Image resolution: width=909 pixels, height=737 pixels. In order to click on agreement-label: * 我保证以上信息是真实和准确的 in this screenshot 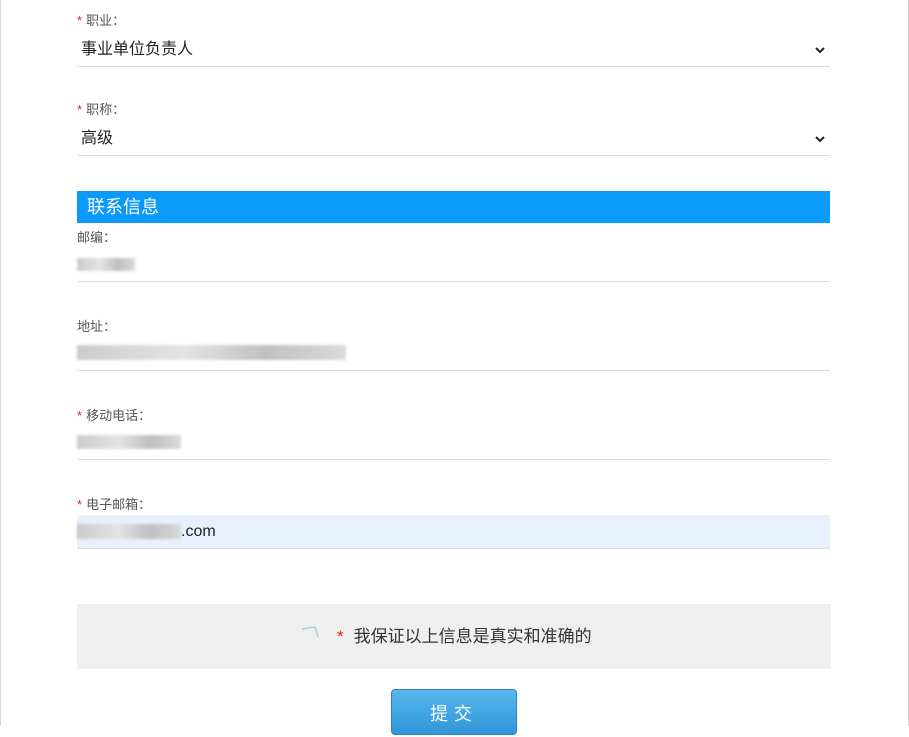, I will do `click(464, 636)`.